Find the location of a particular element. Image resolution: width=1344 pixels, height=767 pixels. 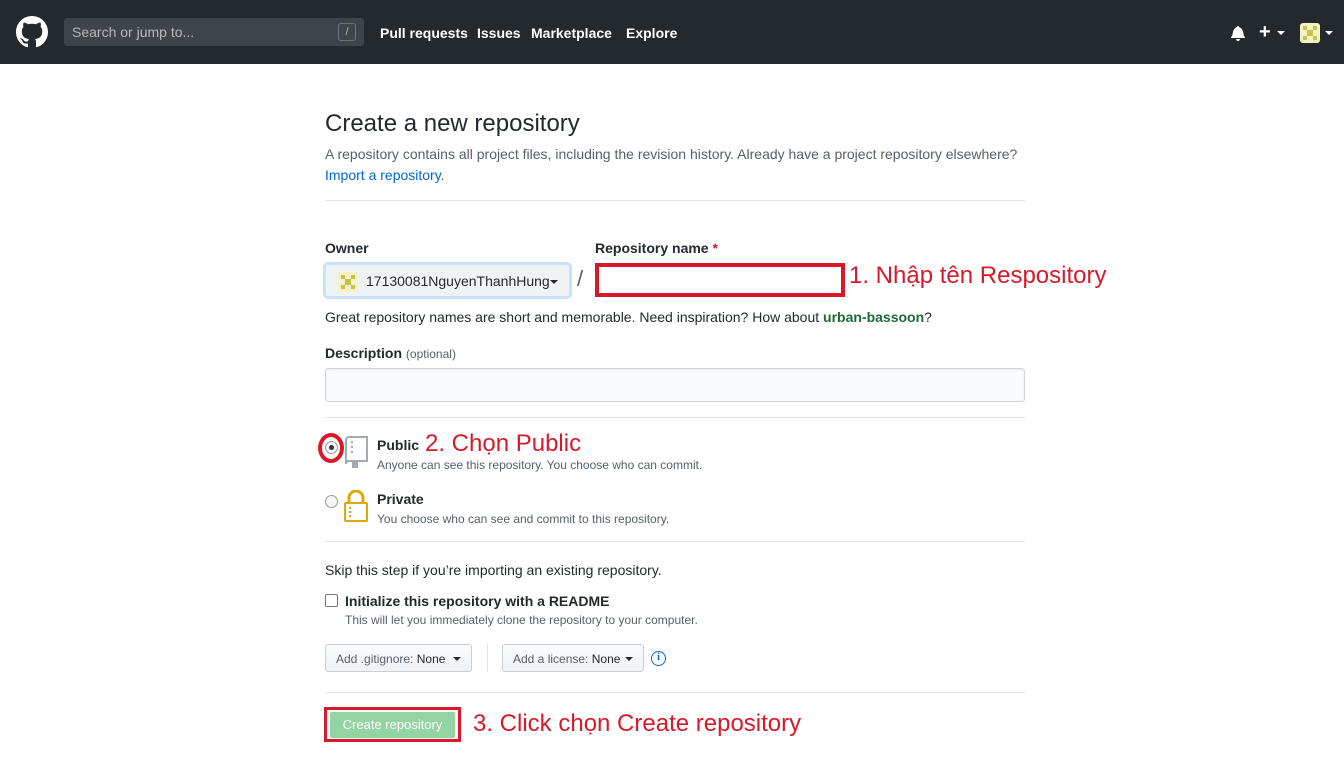

readme-label: Initialize this repository with a README is located at coordinates (477, 601).